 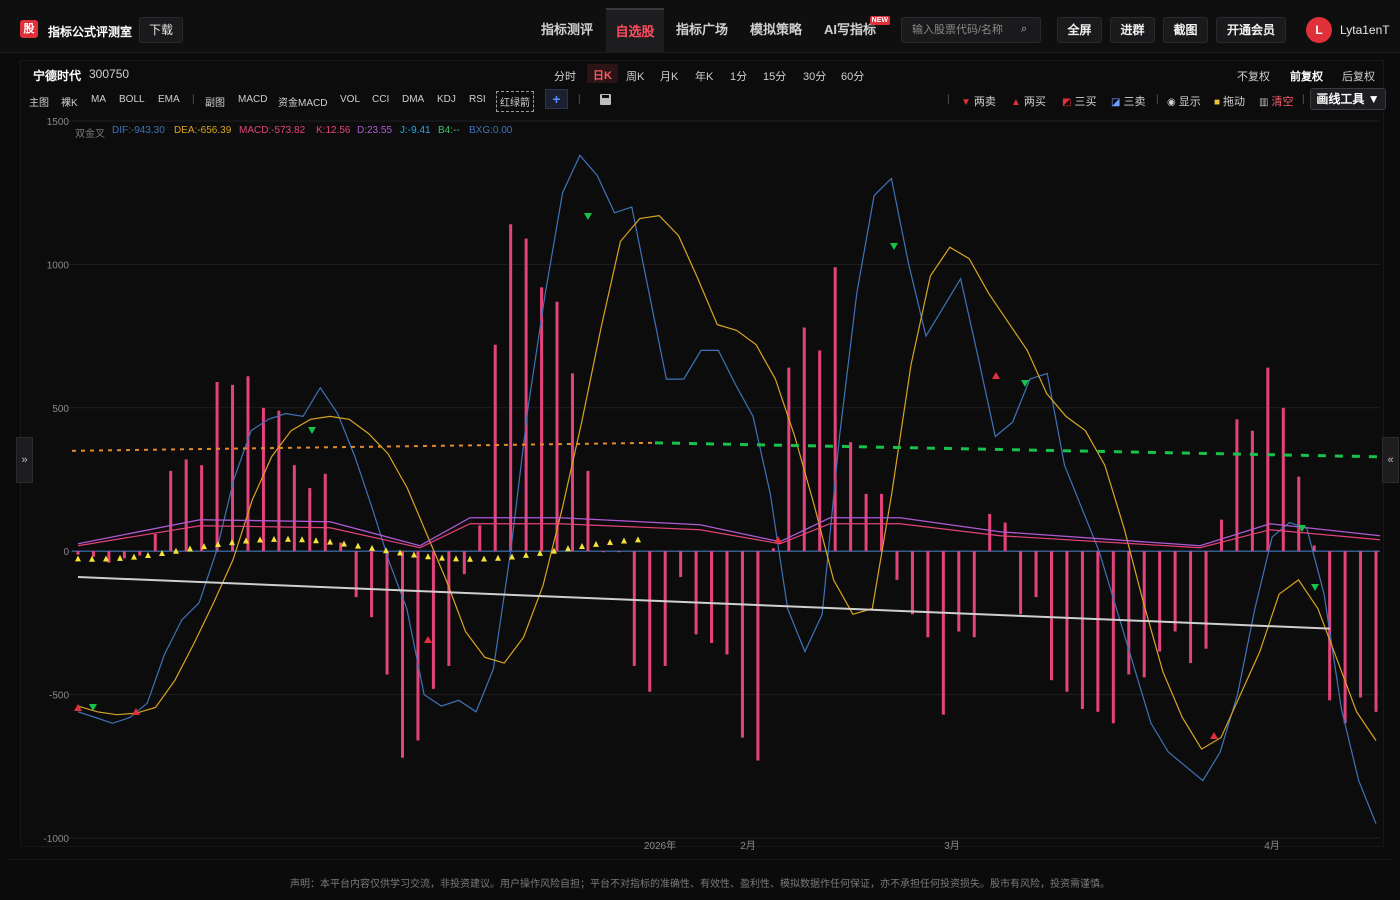 What do you see at coordinates (952, 846) in the screenshot?
I see `x-tick-label: 3月` at bounding box center [952, 846].